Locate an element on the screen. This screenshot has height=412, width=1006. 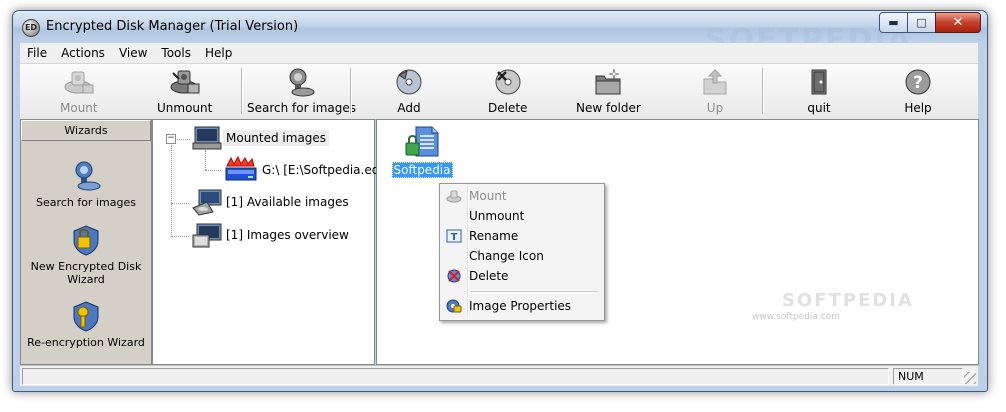
ctx-delete: Delete is located at coordinates (521, 275).